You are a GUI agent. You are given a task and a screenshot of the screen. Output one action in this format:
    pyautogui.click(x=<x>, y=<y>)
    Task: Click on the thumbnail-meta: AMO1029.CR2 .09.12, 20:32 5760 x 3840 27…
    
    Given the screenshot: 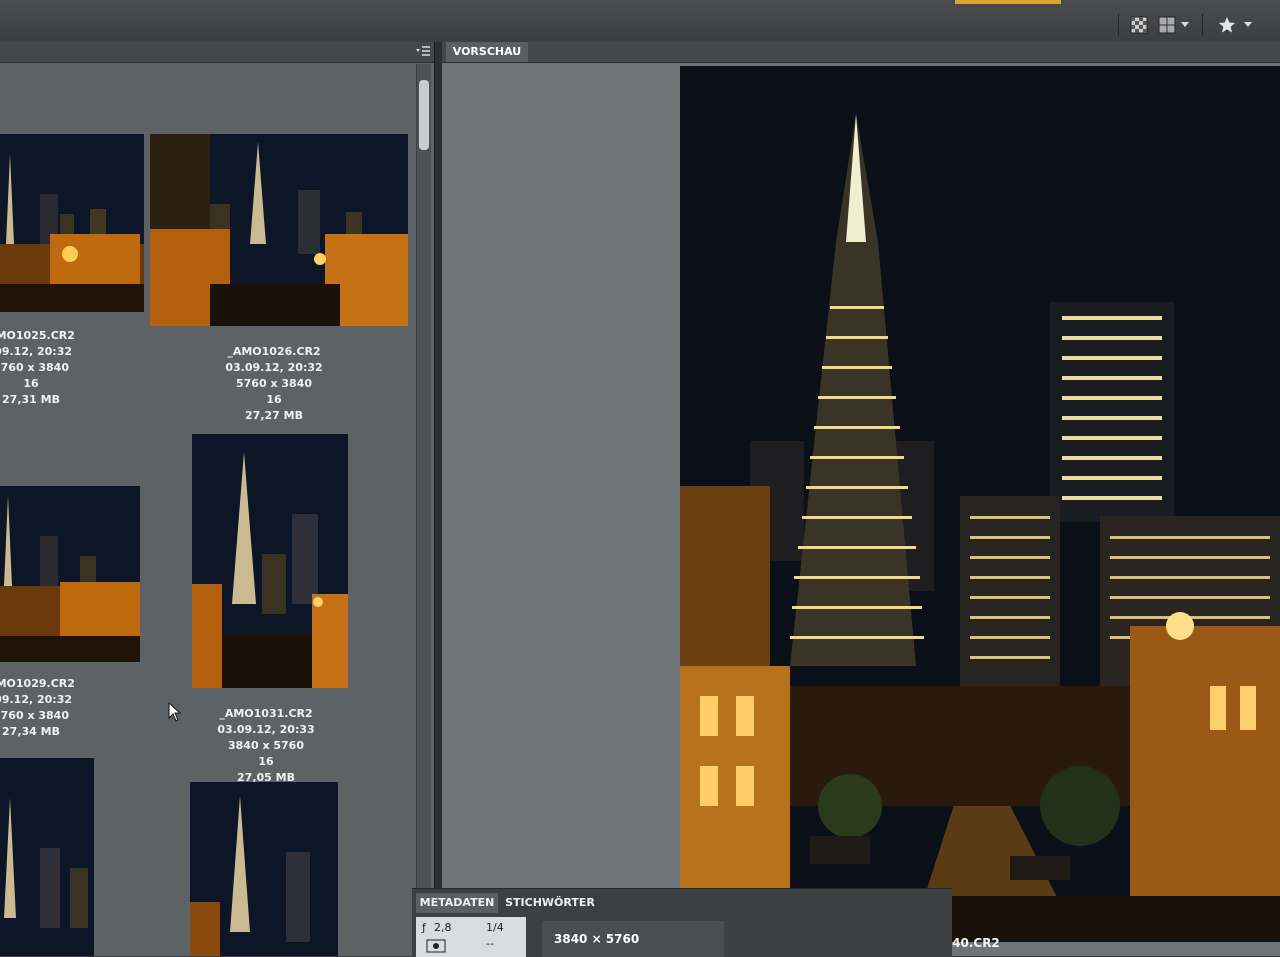 What is the action you would take?
    pyautogui.click(x=38, y=708)
    